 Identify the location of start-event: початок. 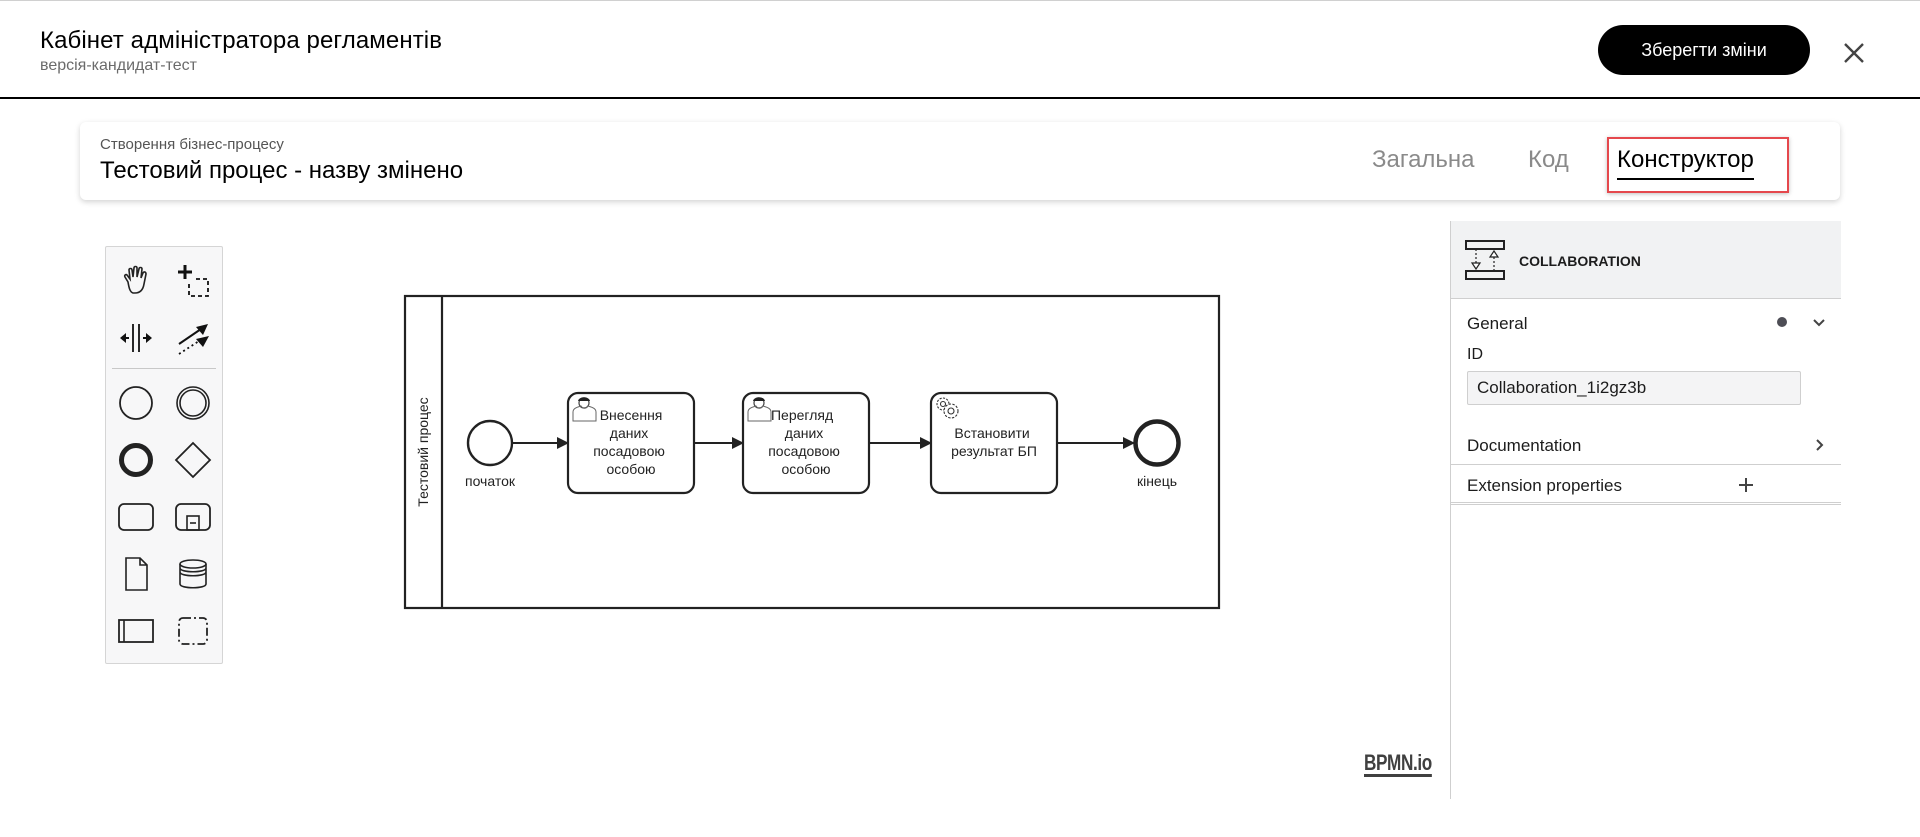
(490, 454).